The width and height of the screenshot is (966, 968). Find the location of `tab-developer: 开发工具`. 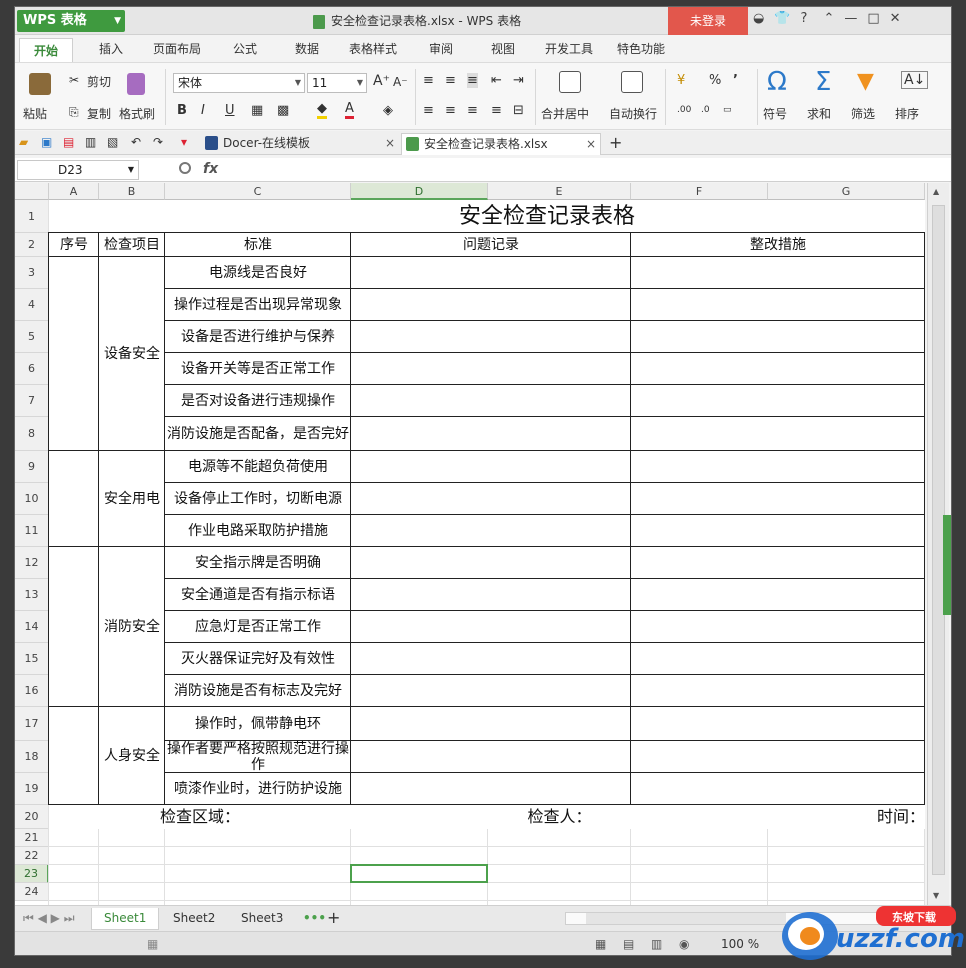

tab-developer: 开发工具 is located at coordinates (569, 48).